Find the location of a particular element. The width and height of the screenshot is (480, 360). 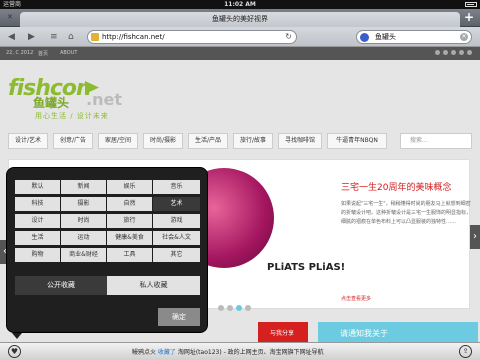

browser-tab: 鱼罐头的美好视界 is located at coordinates (240, 19).